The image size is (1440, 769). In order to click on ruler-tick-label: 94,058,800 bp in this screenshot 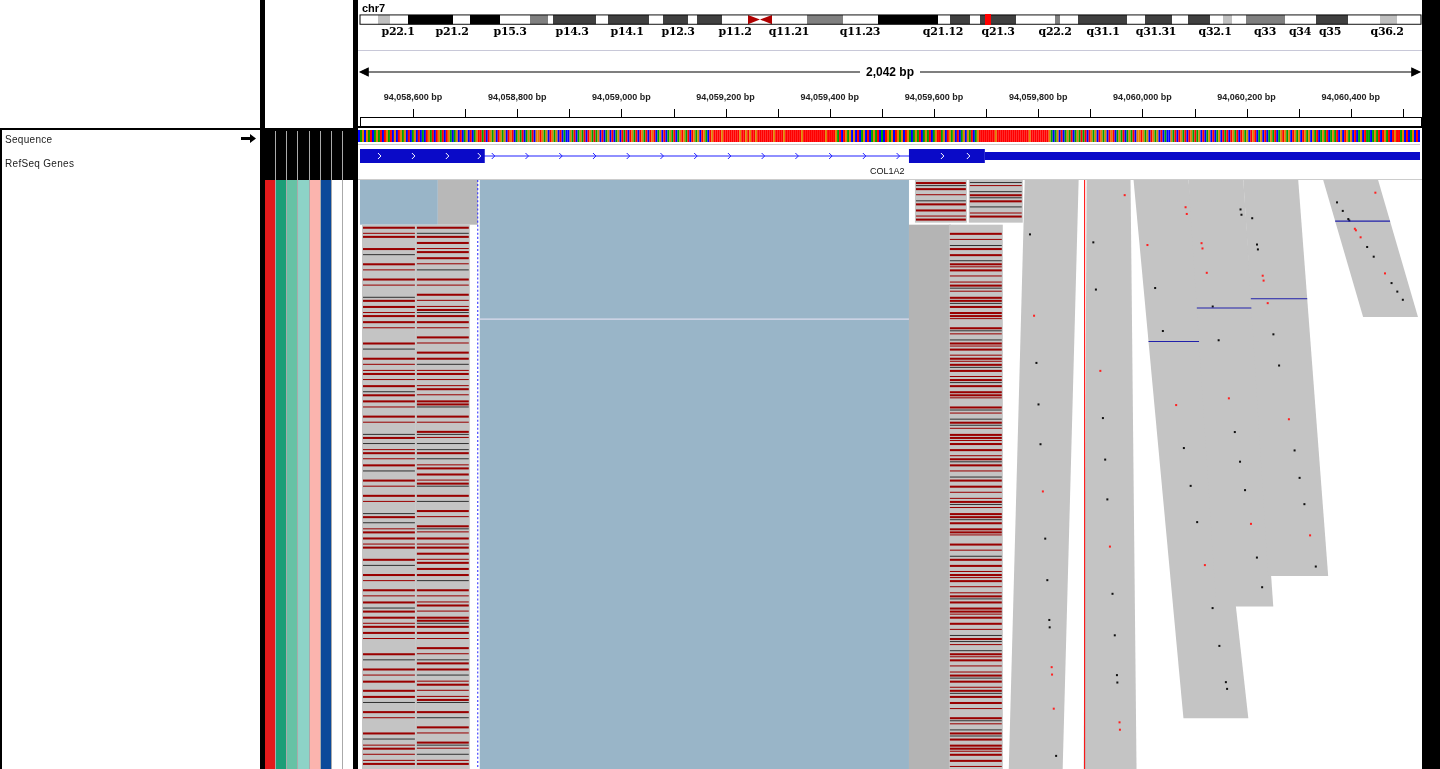, I will do `click(517, 97)`.